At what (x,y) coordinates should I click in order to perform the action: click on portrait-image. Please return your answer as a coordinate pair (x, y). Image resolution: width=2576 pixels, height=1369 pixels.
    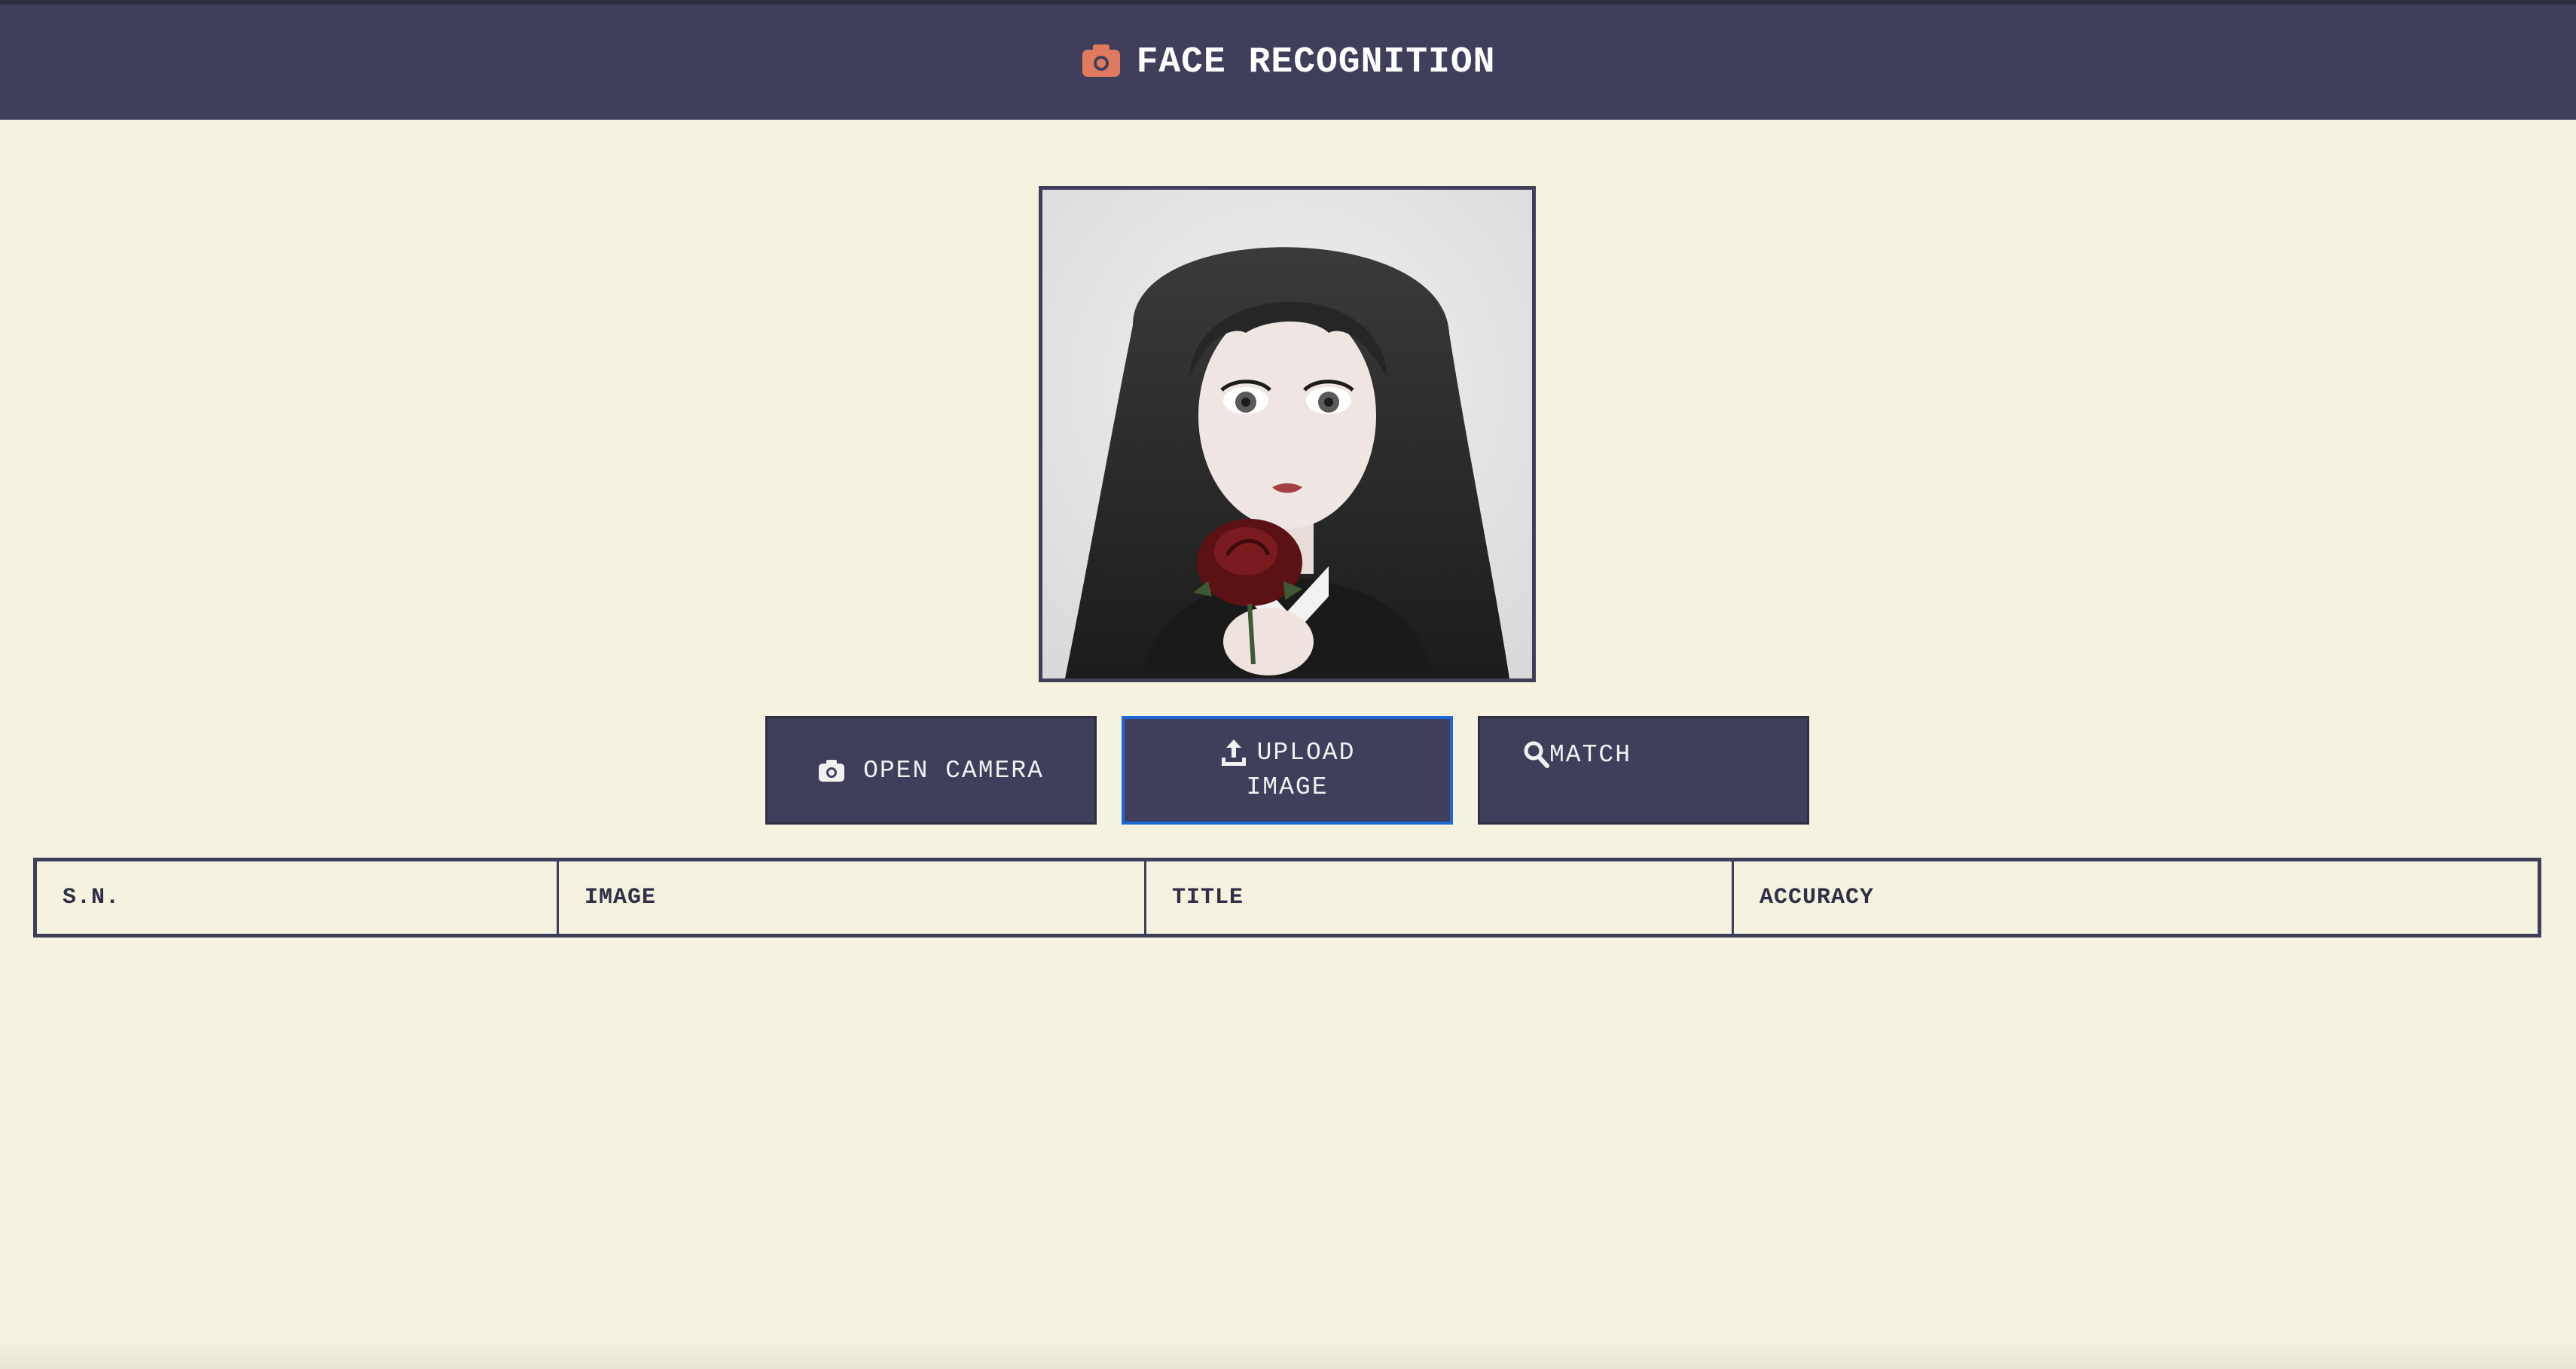
    Looking at the image, I should click on (1287, 434).